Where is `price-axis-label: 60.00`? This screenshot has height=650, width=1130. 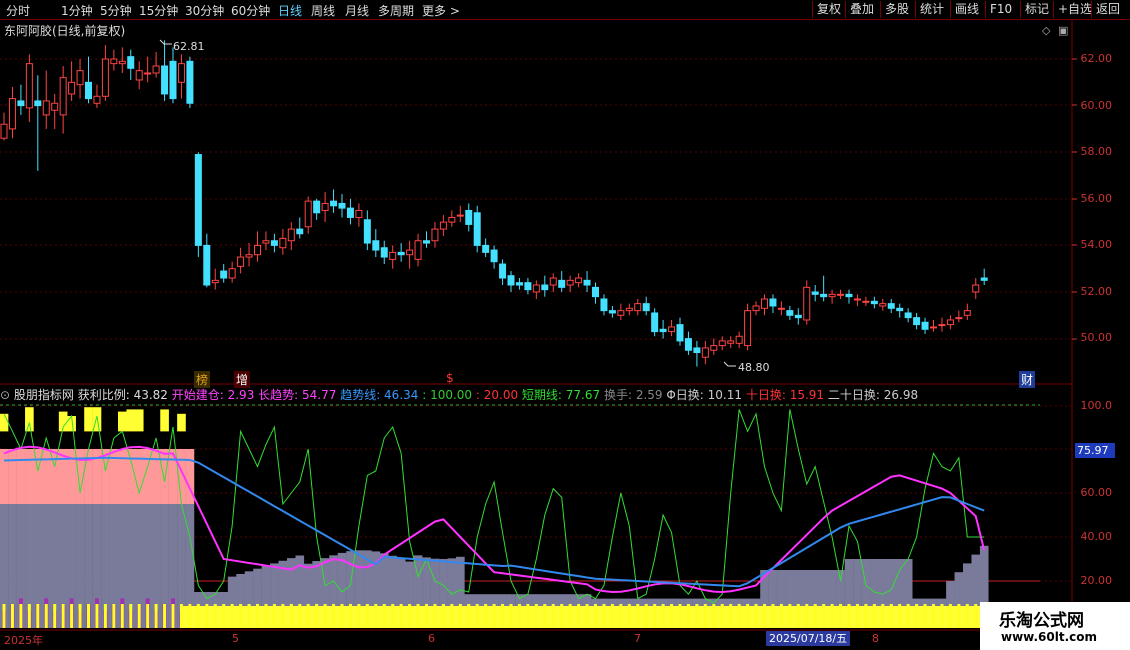 price-axis-label: 60.00 is located at coordinates (1096, 105).